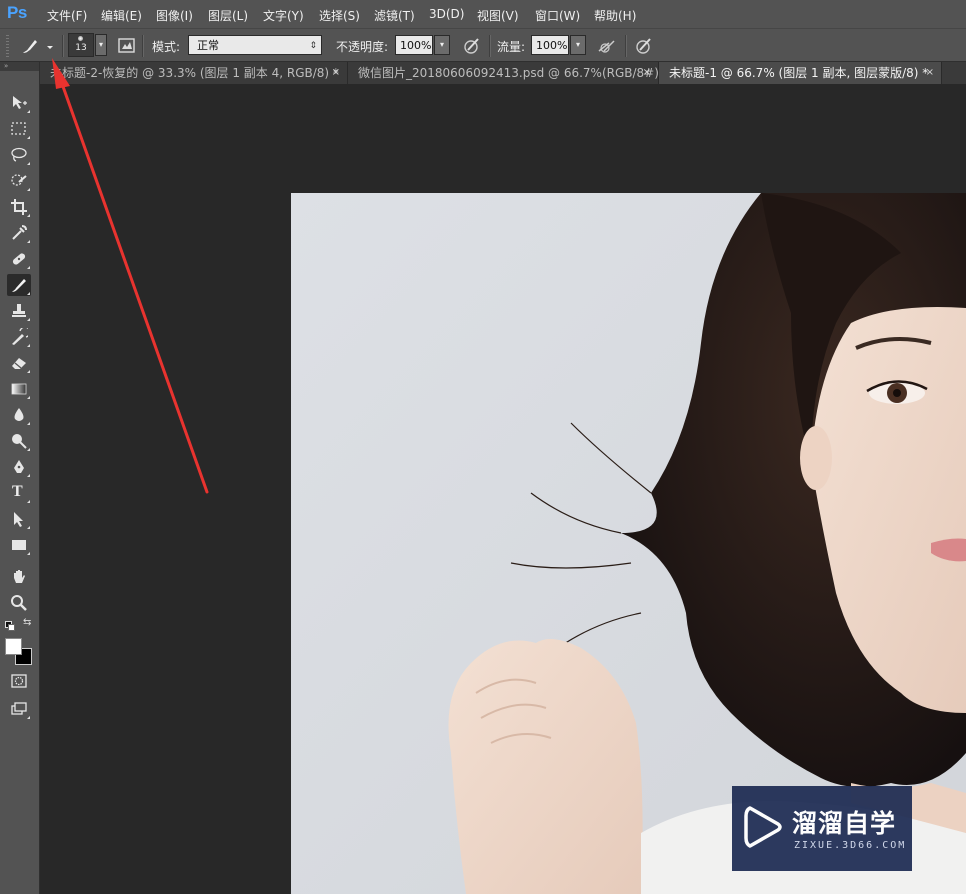 Image resolution: width=966 pixels, height=894 pixels. What do you see at coordinates (283, 15) in the screenshot?
I see `menu-type: 文字(Y)` at bounding box center [283, 15].